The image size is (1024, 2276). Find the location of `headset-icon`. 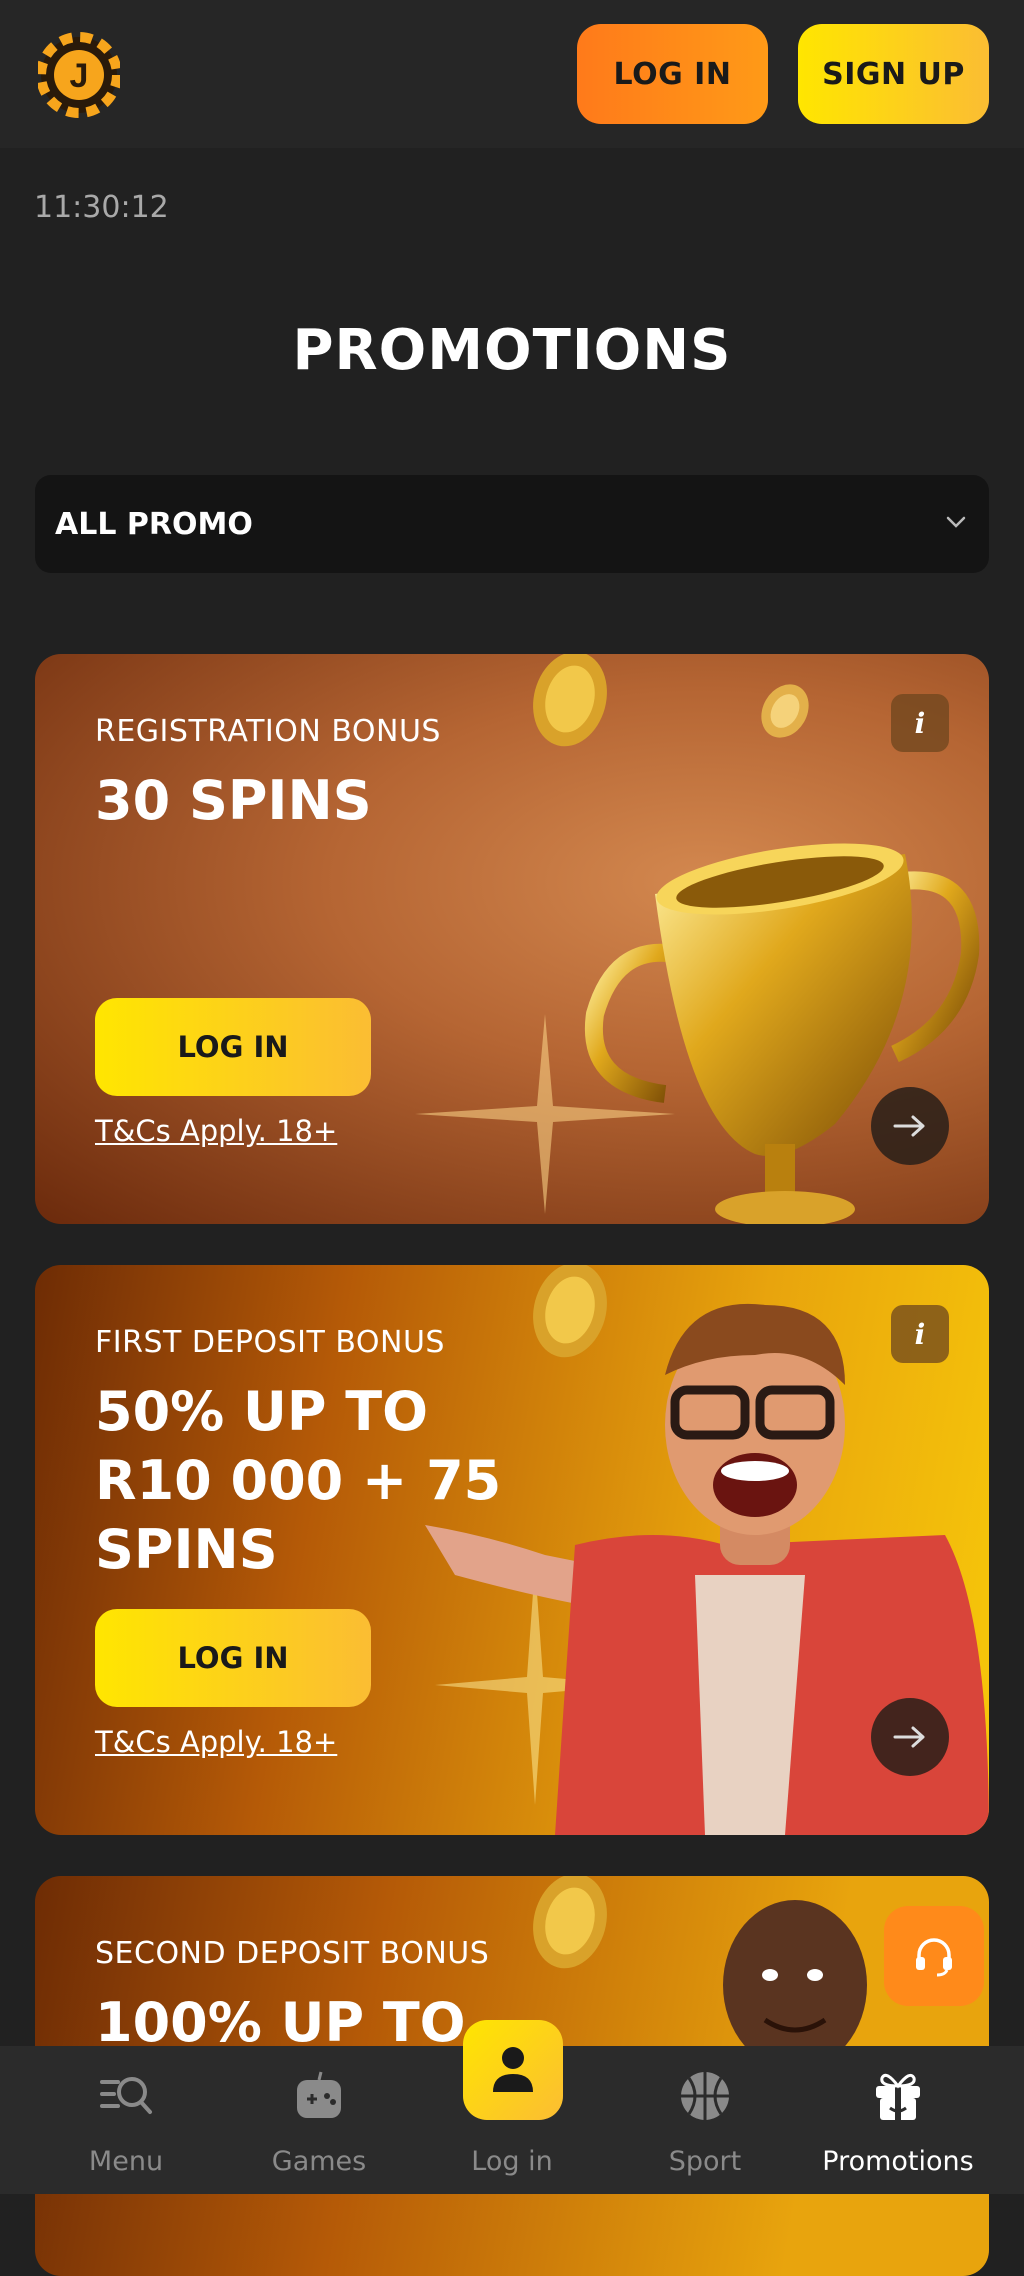

headset-icon is located at coordinates (934, 1957).